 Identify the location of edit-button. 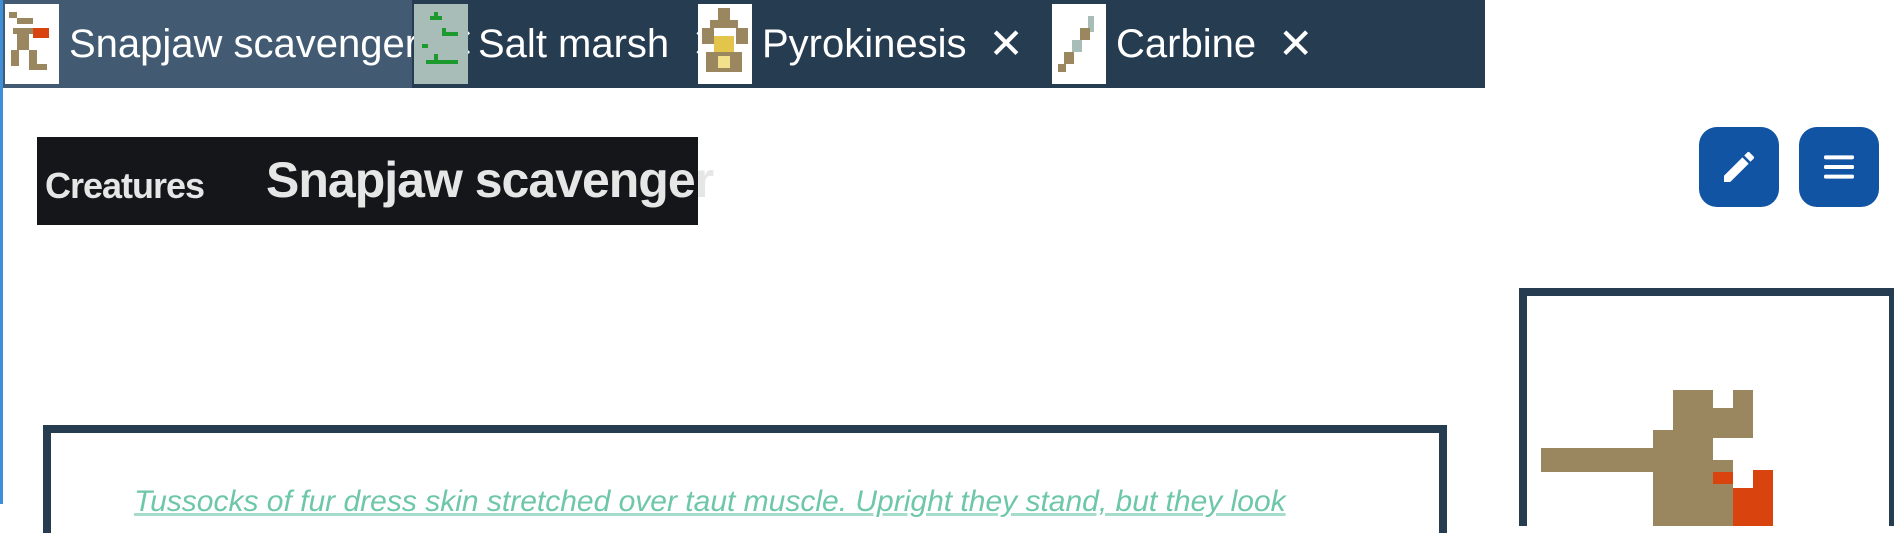
(1739, 167).